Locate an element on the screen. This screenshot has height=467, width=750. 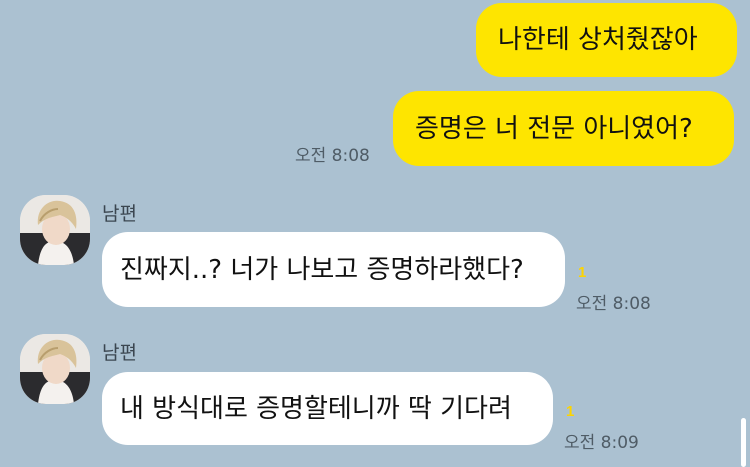
message-text: 나한테 상처줬잖아 is located at coordinates (598, 40).